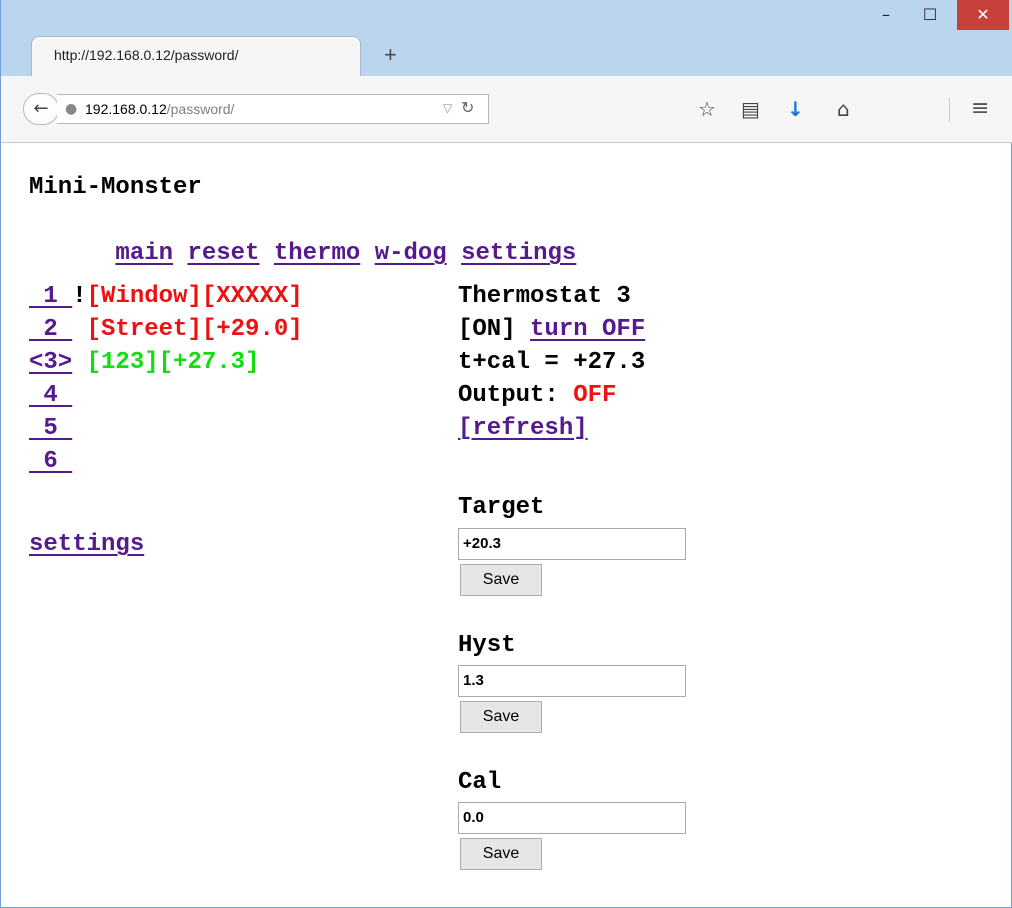 The image size is (1012, 908). Describe the element at coordinates (122, 362) in the screenshot. I see `channel-name: [123]` at that location.